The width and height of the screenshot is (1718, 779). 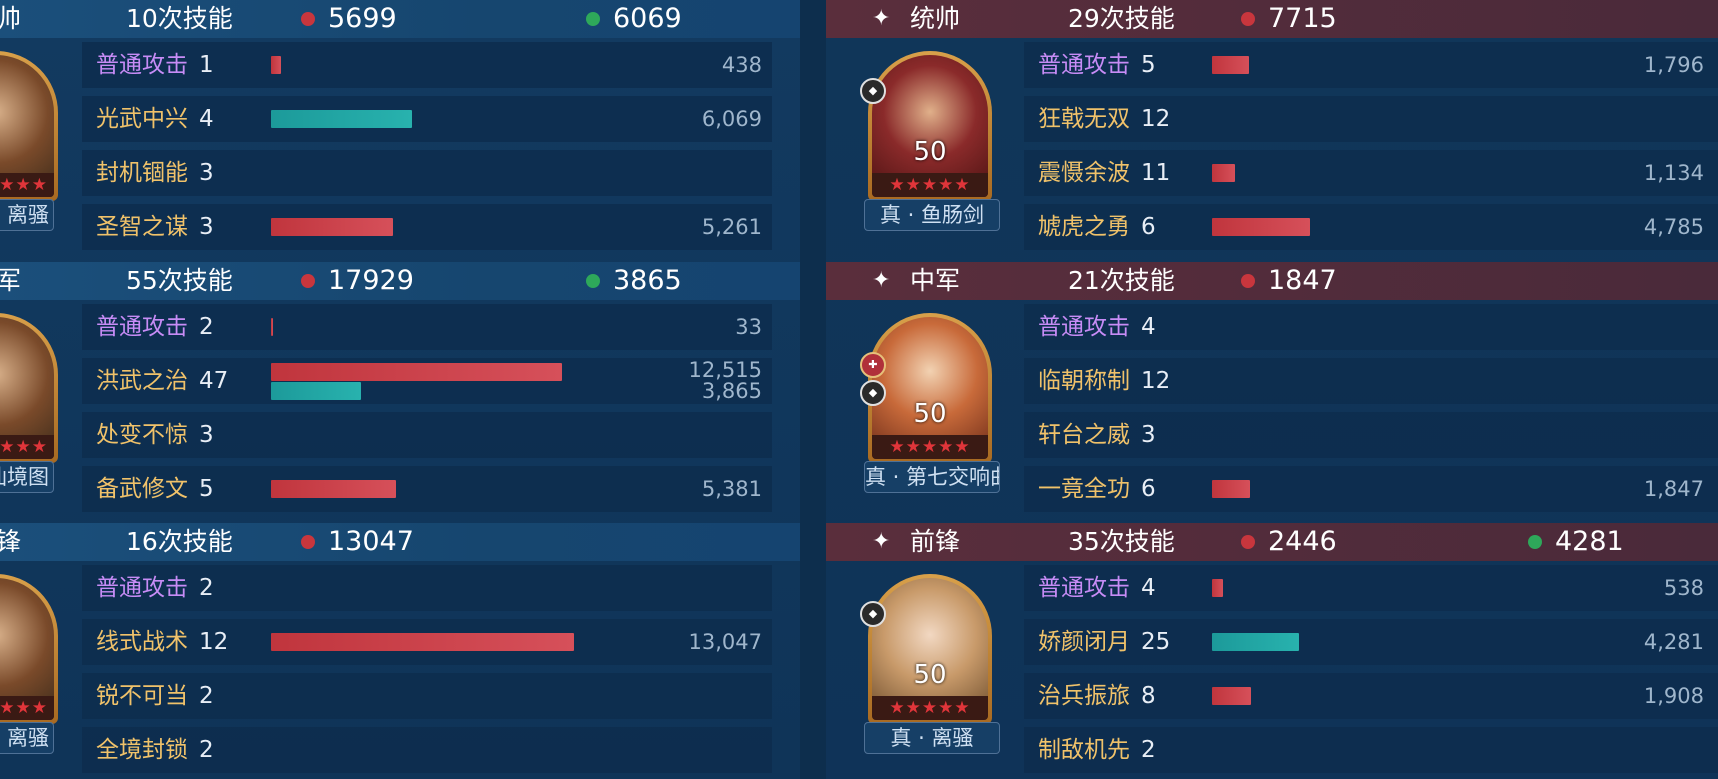 I want to click on skill-name: 锐不可当, so click(x=142, y=696).